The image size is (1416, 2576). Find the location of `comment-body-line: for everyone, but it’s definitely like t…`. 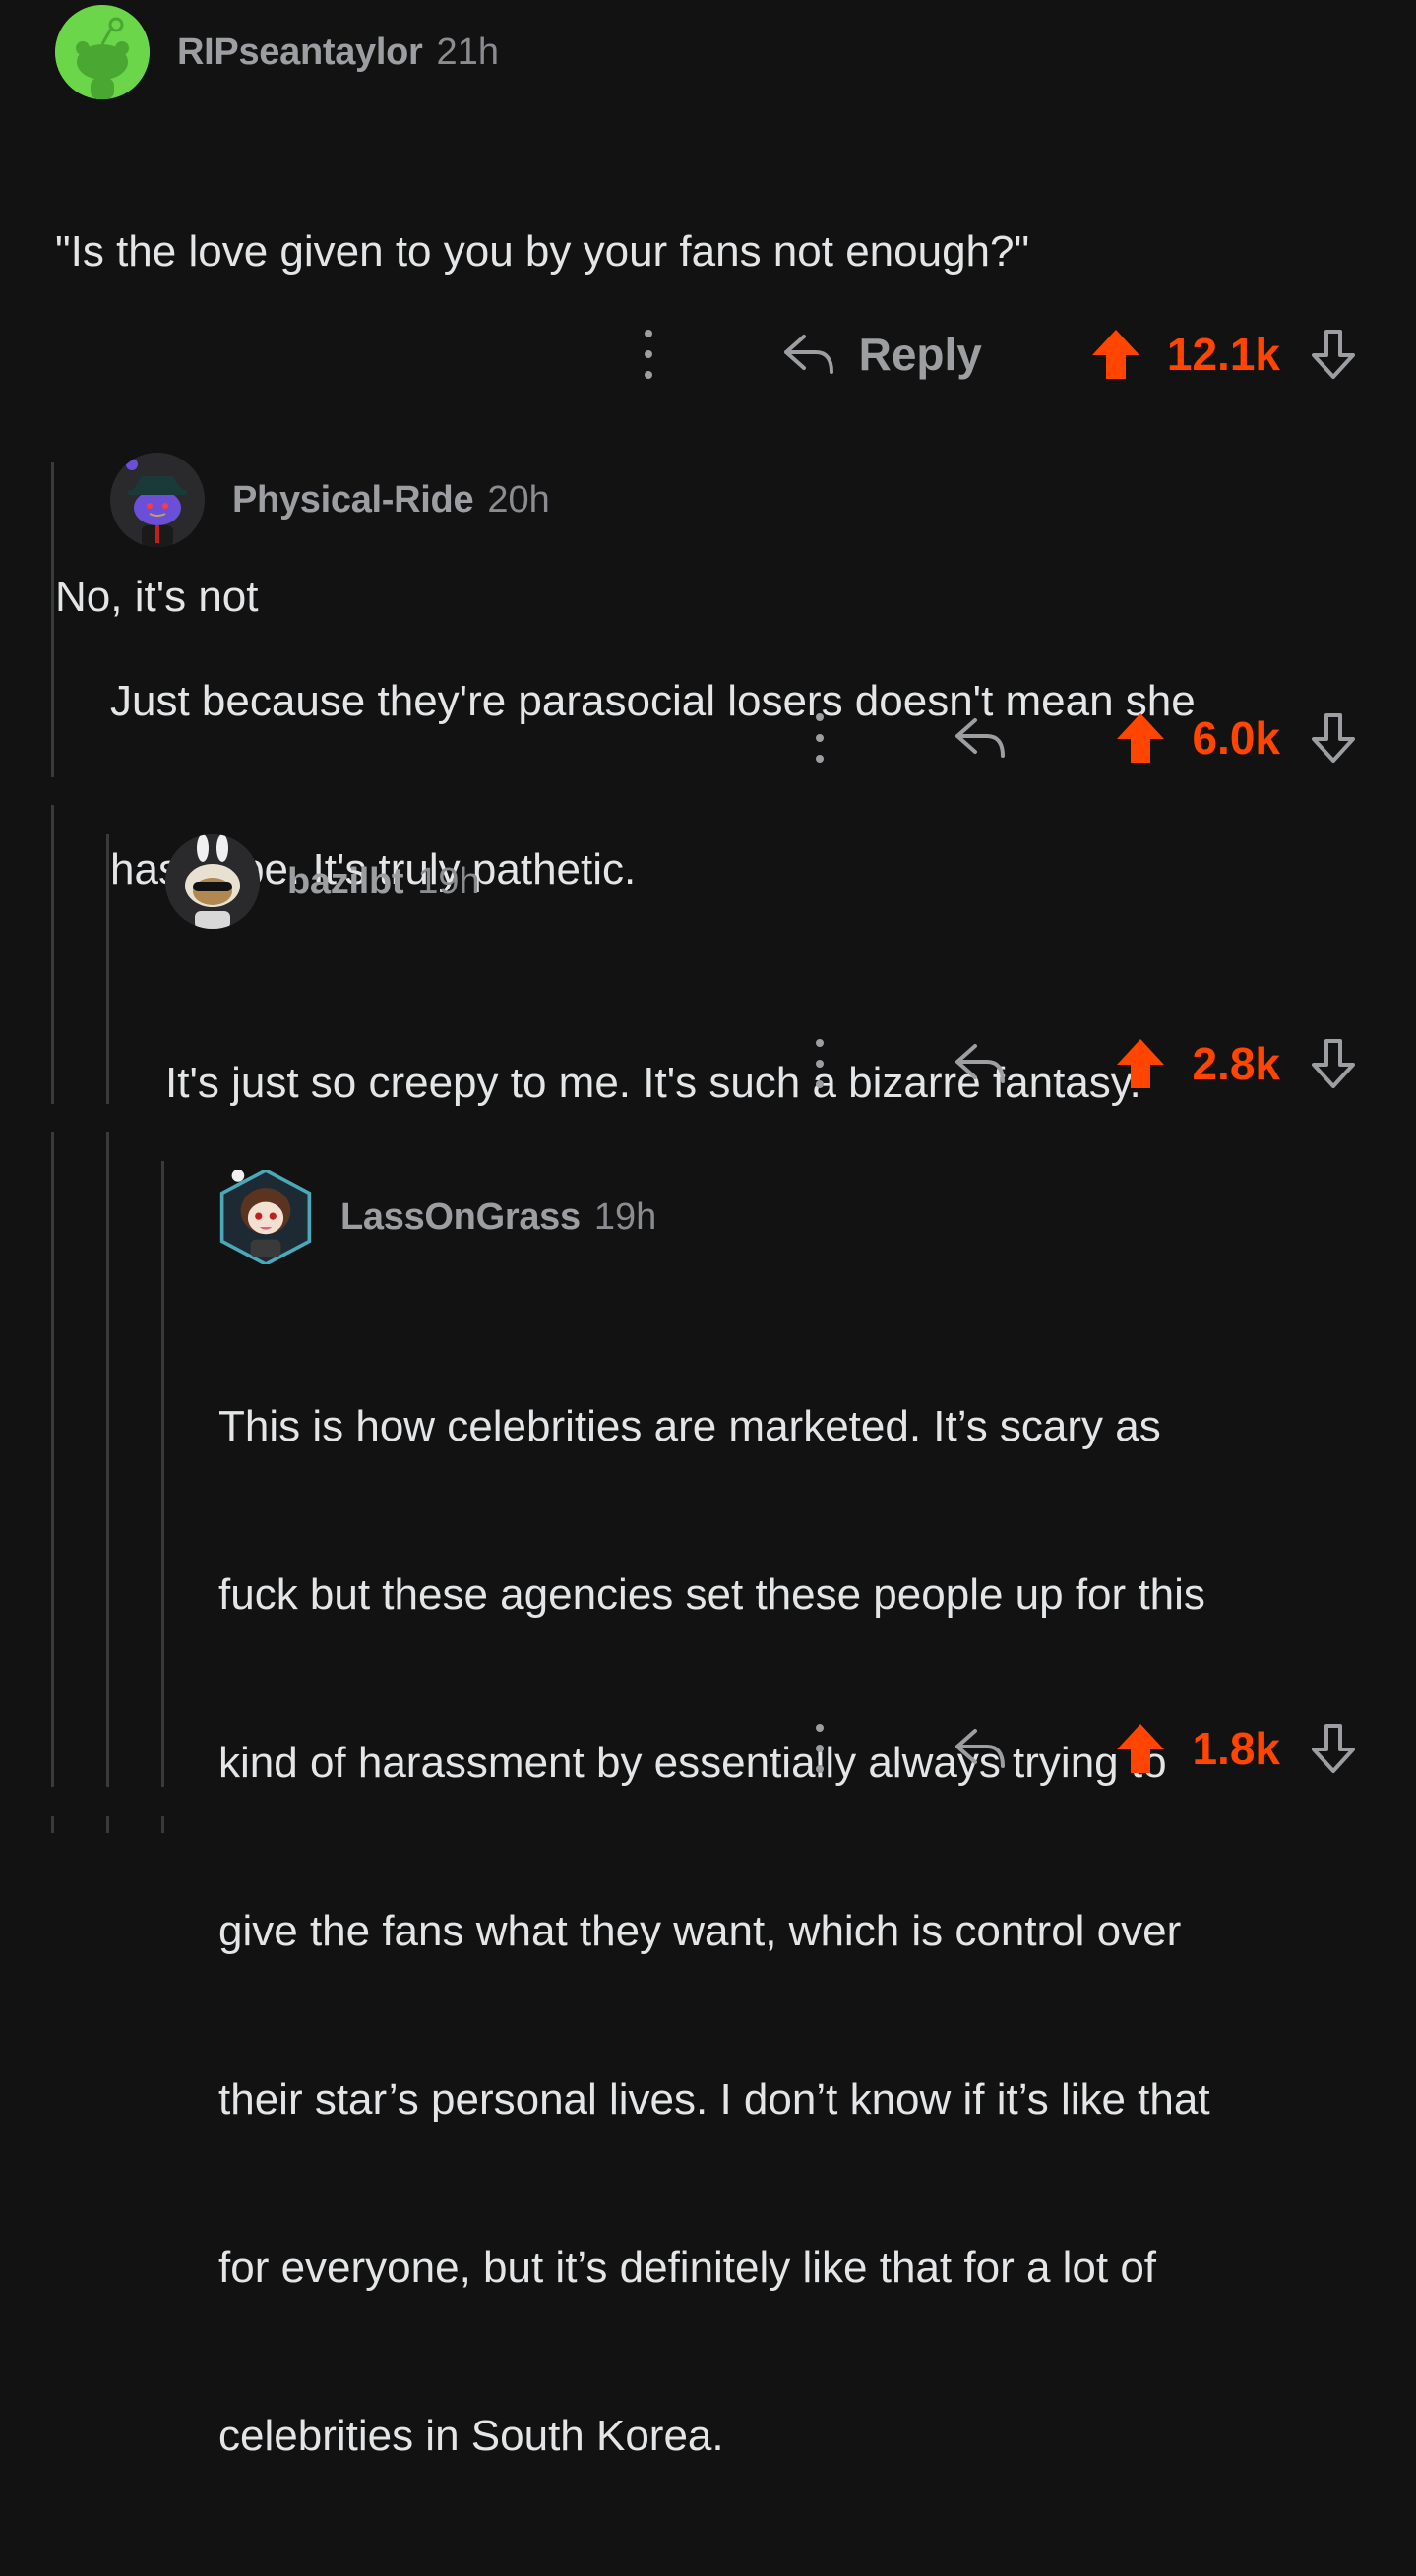

comment-body-line: for everyone, but it’s definitely like t… is located at coordinates (687, 2267).